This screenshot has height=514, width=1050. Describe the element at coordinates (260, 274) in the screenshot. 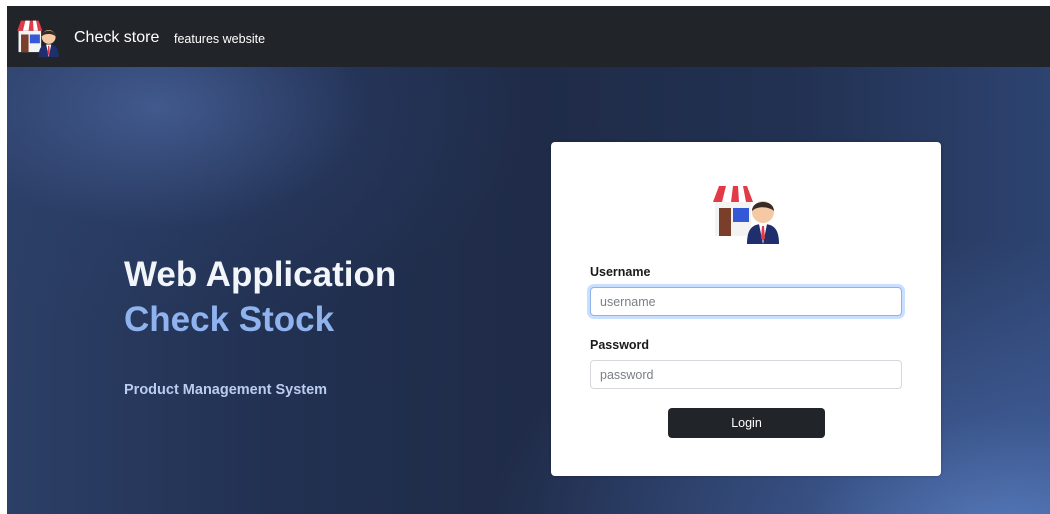

I see `hero-title-line1: Web Application` at that location.